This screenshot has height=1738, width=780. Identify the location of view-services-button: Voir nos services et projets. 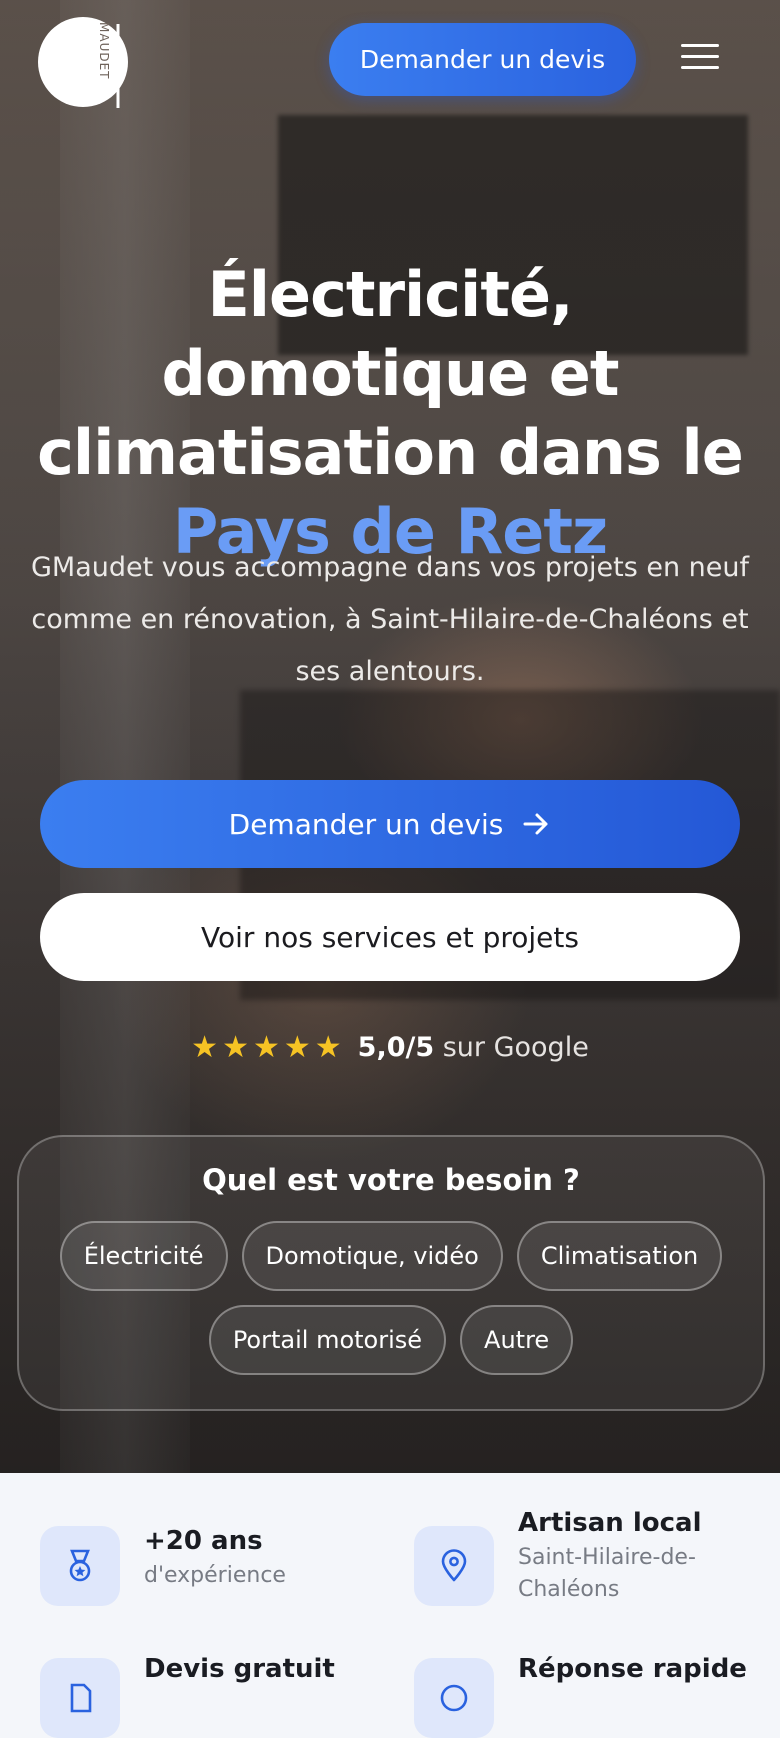
(390, 937).